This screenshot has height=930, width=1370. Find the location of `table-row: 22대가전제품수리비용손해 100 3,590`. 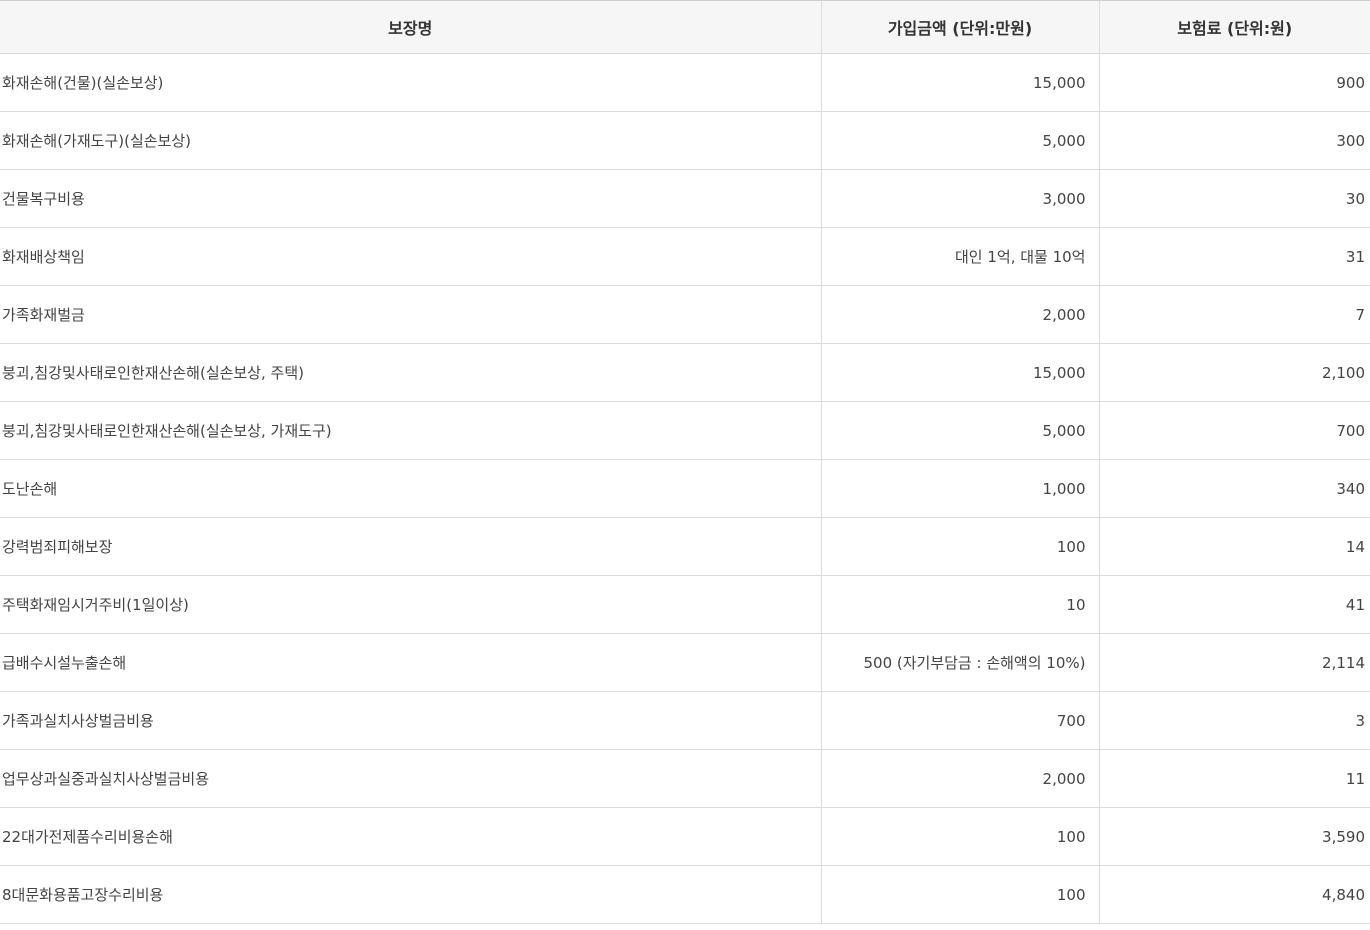

table-row: 22대가전제품수리비용손해 100 3,590 is located at coordinates (685, 836).